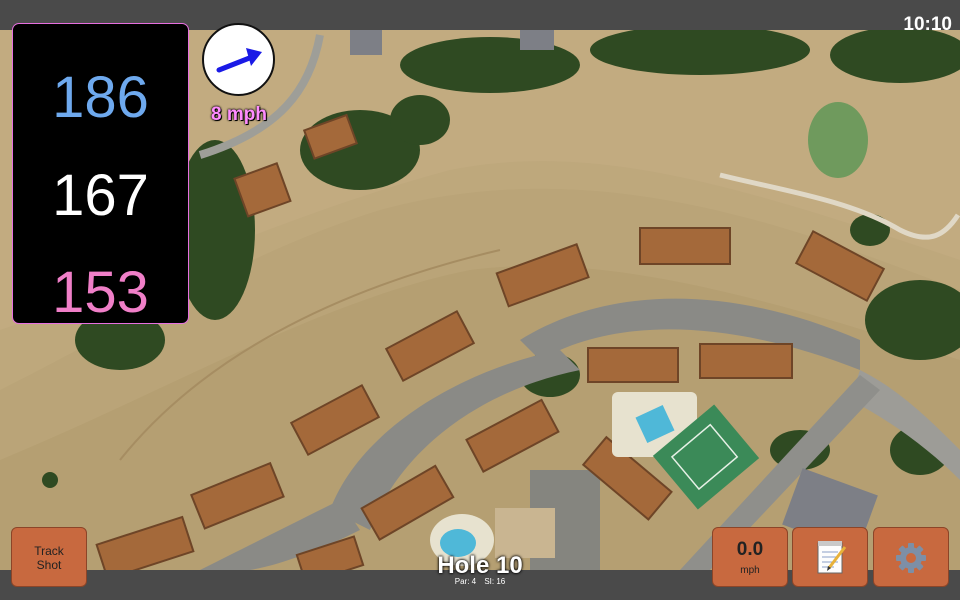  Describe the element at coordinates (480, 581) in the screenshot. I see `hole-info: Par: 4 SI: 16` at that location.